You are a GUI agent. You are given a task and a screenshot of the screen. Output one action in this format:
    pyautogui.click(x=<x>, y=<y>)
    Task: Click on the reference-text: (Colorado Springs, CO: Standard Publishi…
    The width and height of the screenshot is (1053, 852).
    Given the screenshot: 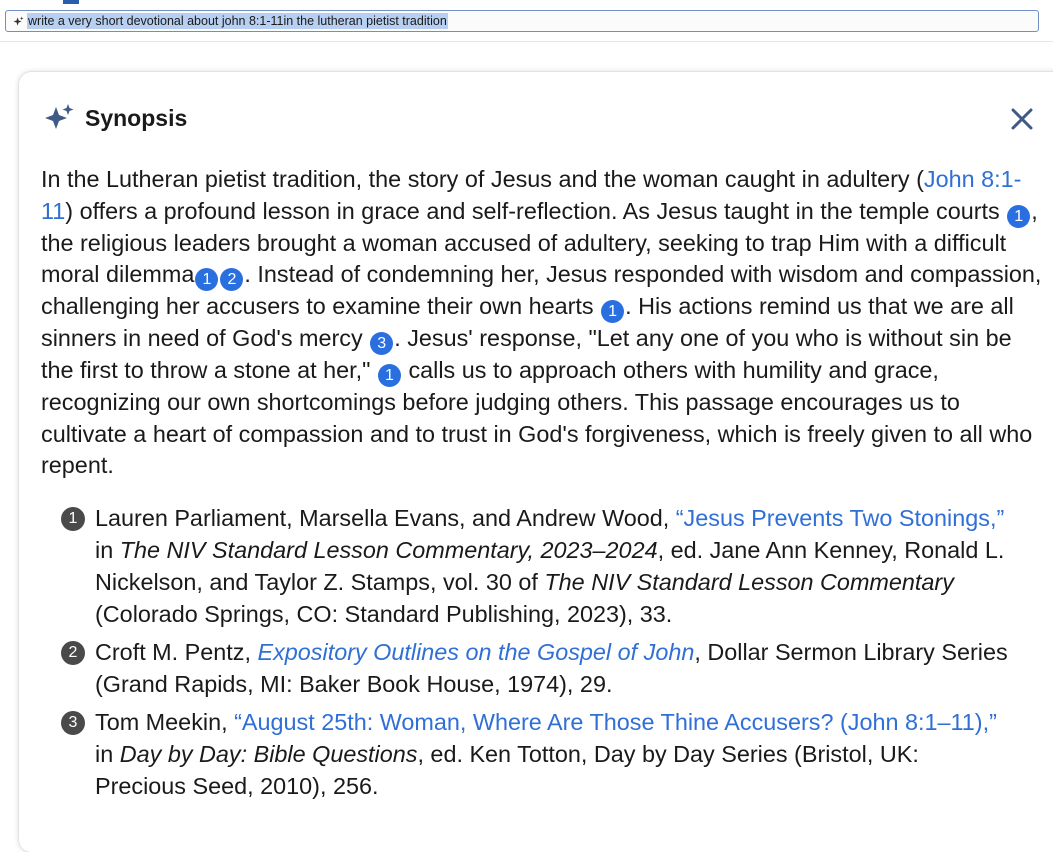 What is the action you would take?
    pyautogui.click(x=384, y=614)
    